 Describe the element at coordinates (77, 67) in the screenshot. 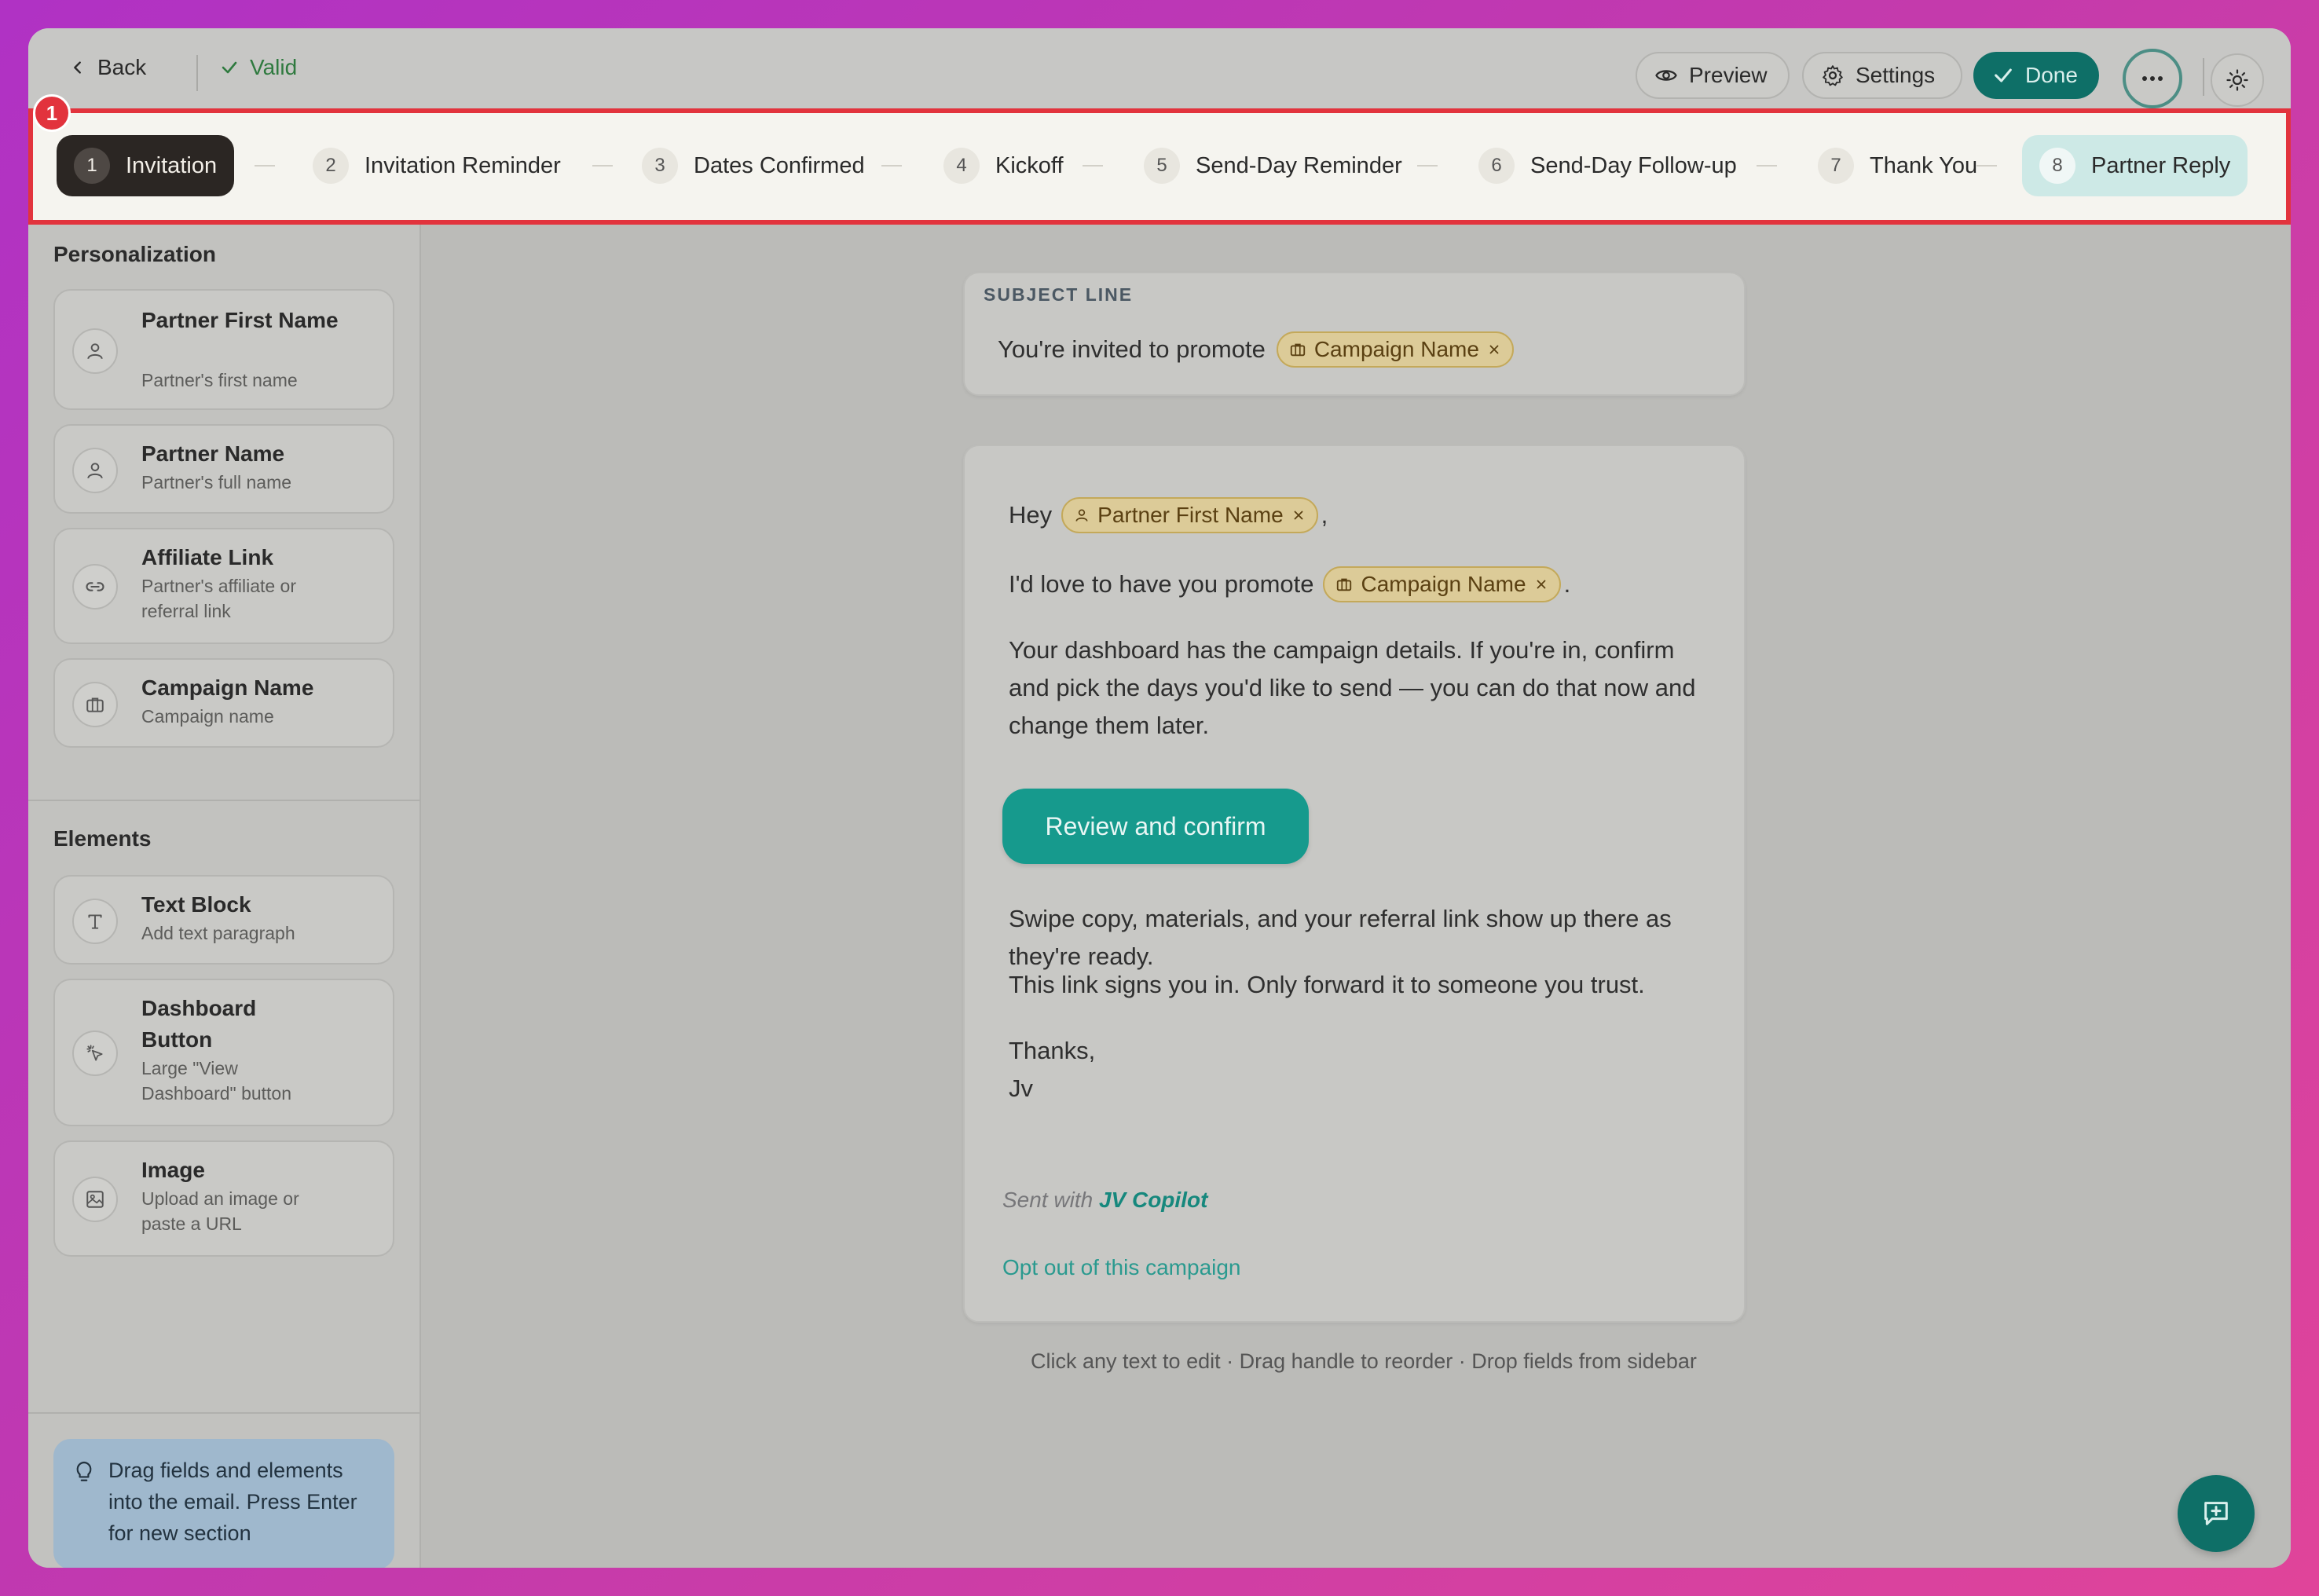

I see `chevron-left-icon` at that location.